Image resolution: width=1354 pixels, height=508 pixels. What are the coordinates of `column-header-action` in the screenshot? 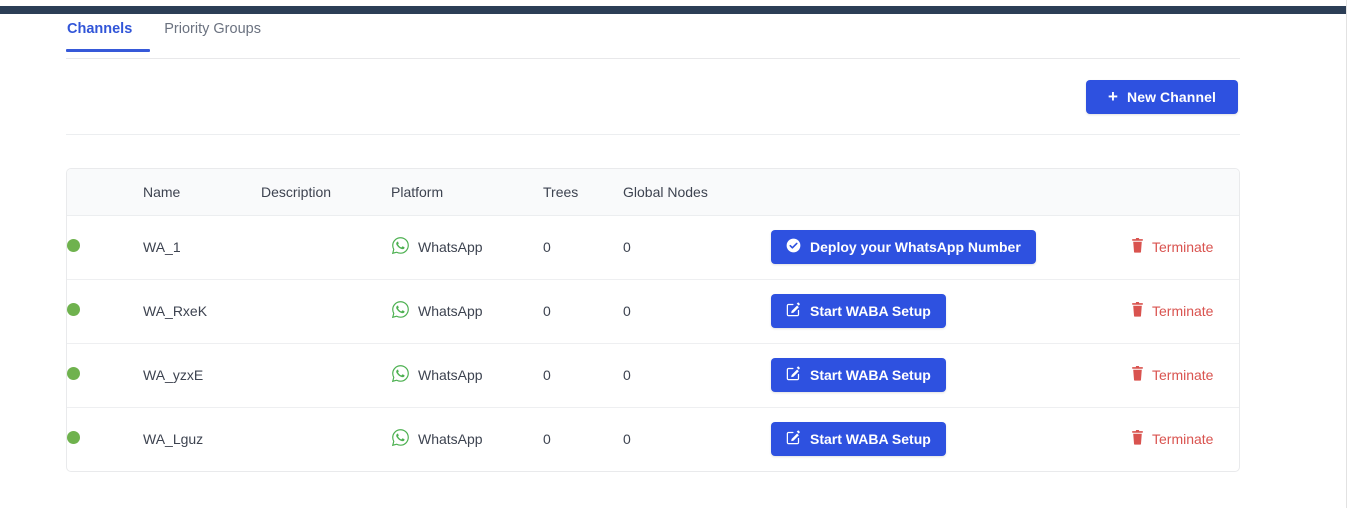 It's located at (951, 192).